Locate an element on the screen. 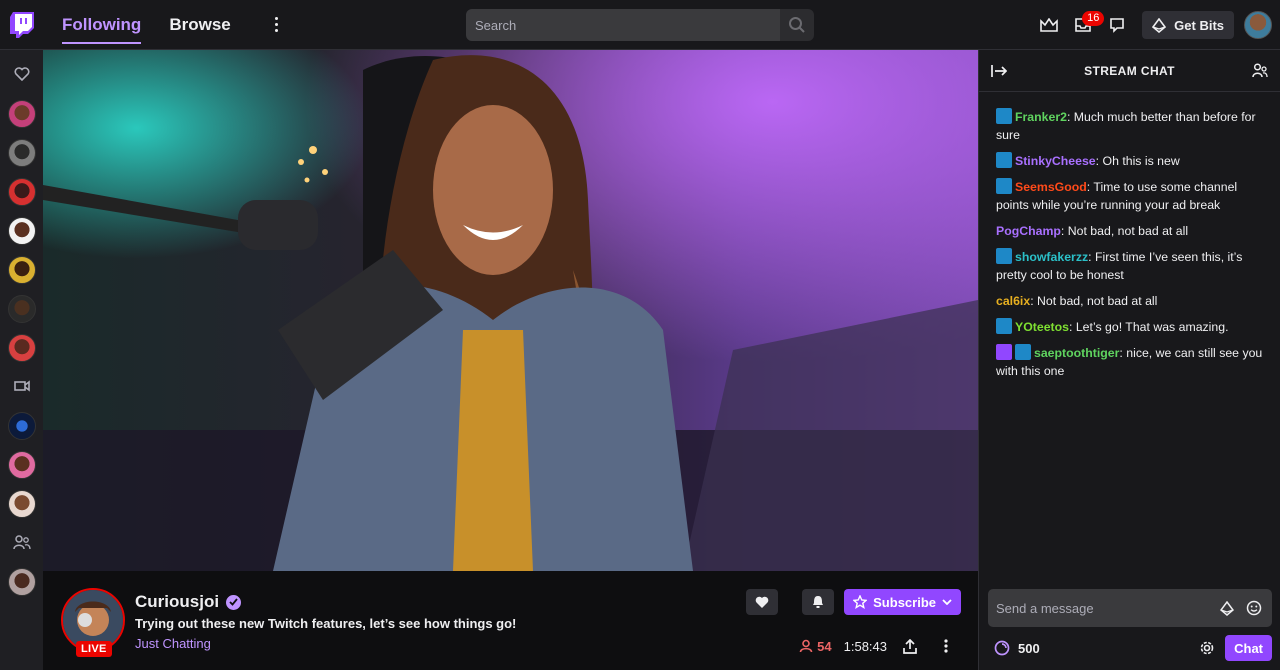 This screenshot has height=670, width=1280. channel-points-icon is located at coordinates (1002, 648).